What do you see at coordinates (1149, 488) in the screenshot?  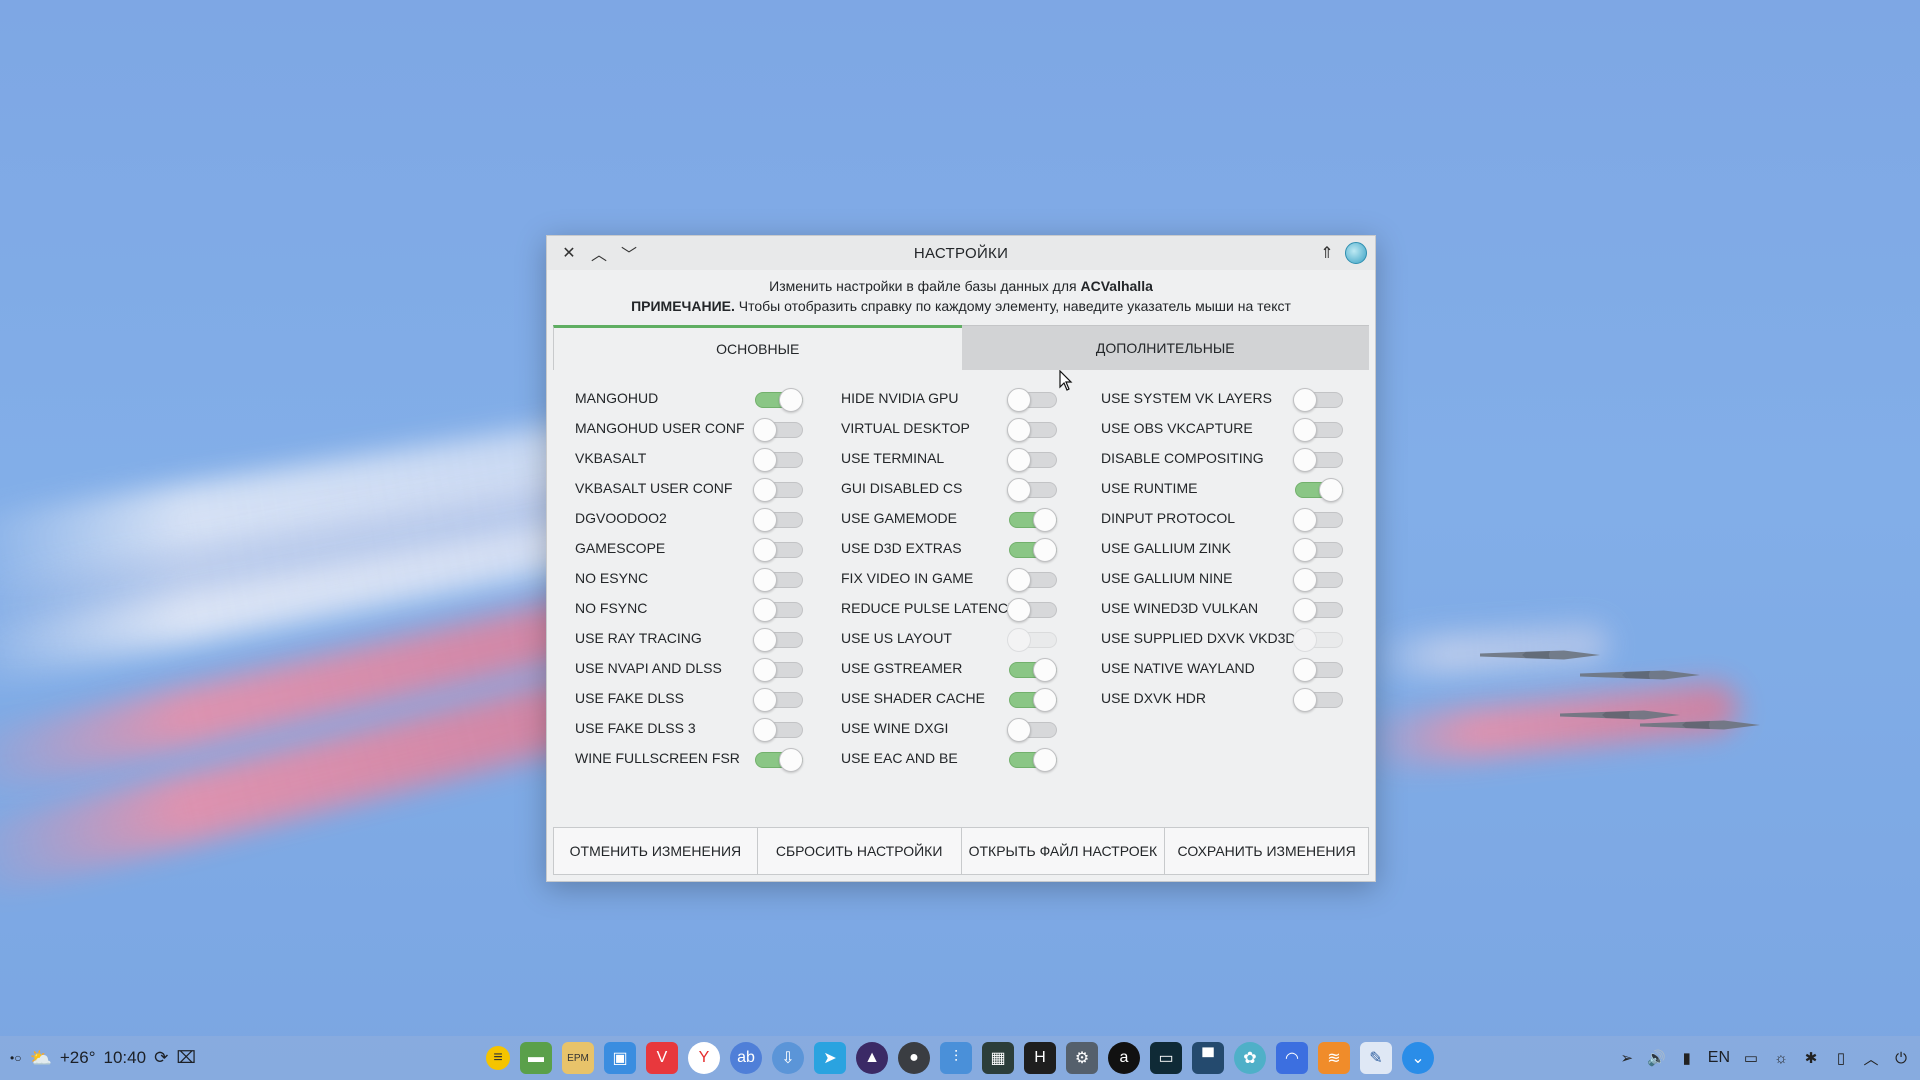 I see `option-label: USE RUNTIME` at bounding box center [1149, 488].